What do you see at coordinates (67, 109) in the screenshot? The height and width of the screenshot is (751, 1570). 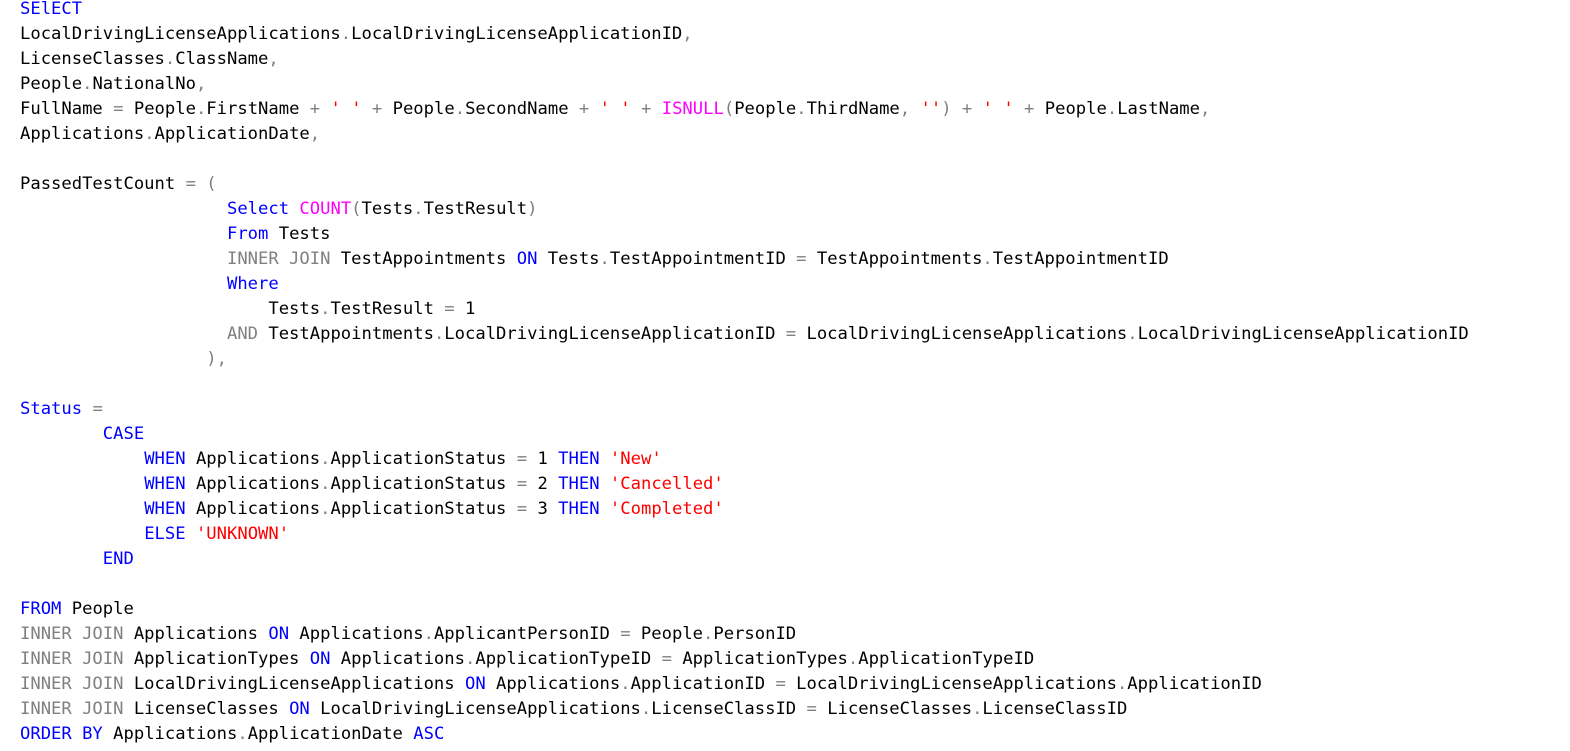 I see `identifier-token: FullName` at bounding box center [67, 109].